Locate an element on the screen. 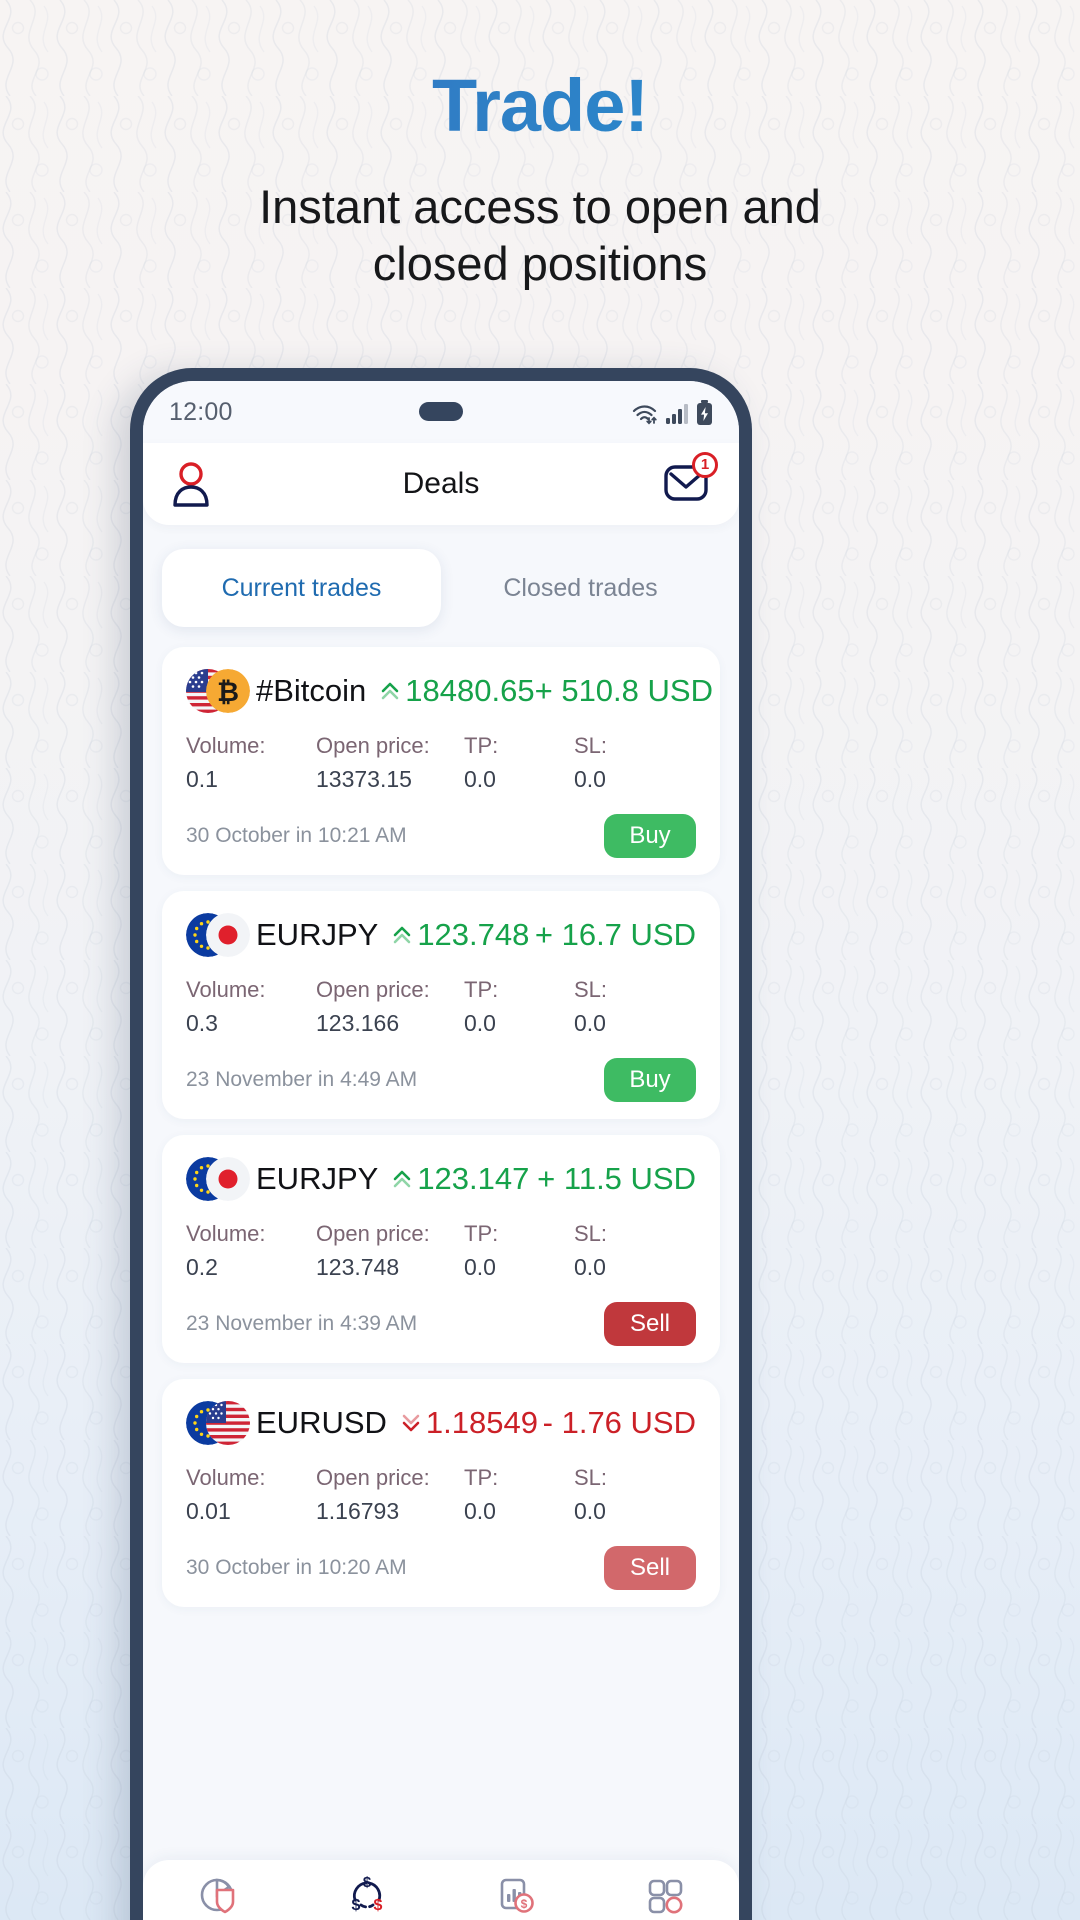  trade-pnl: + 11.5 USD is located at coordinates (616, 1178).